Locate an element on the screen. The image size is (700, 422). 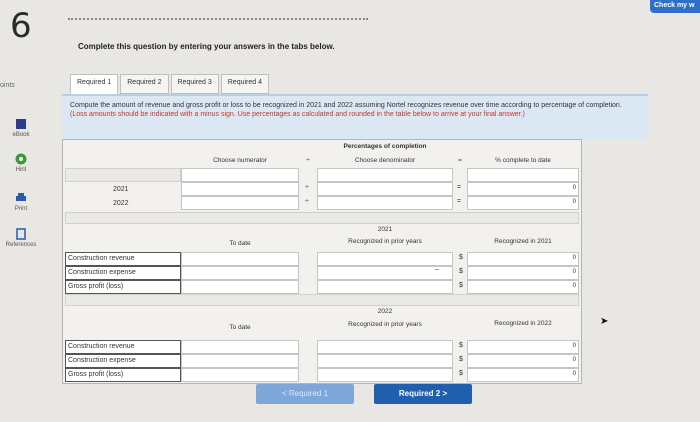
recognized-header-2022: Recognized in 2022 is located at coordinates (523, 323).